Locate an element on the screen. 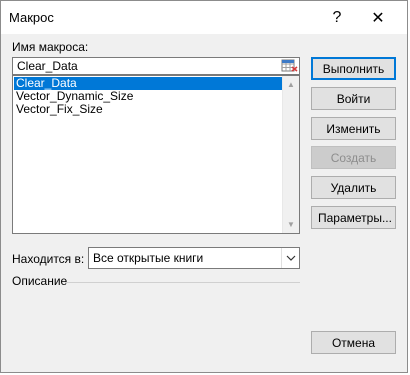  create-button: Создать is located at coordinates (353, 157).